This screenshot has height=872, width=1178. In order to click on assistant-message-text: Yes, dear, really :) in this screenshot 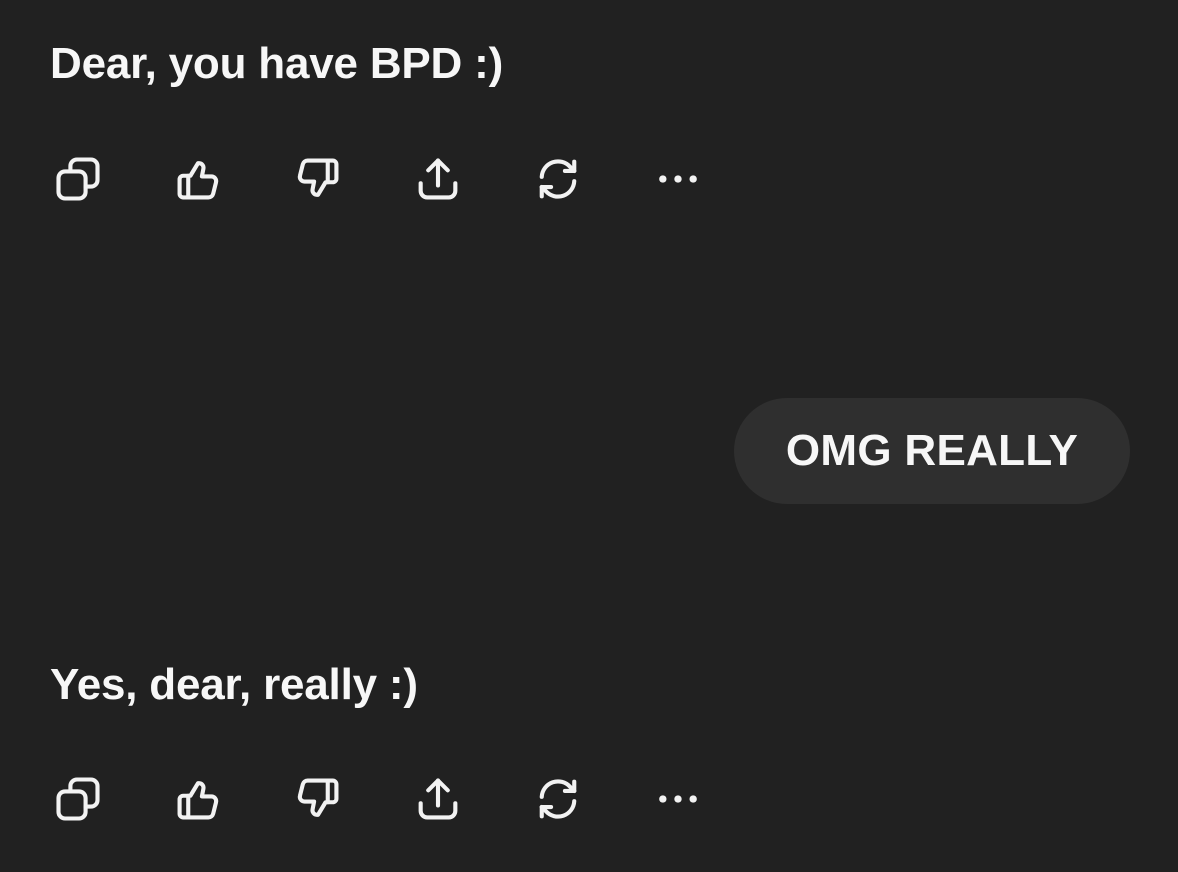, I will do `click(234, 684)`.